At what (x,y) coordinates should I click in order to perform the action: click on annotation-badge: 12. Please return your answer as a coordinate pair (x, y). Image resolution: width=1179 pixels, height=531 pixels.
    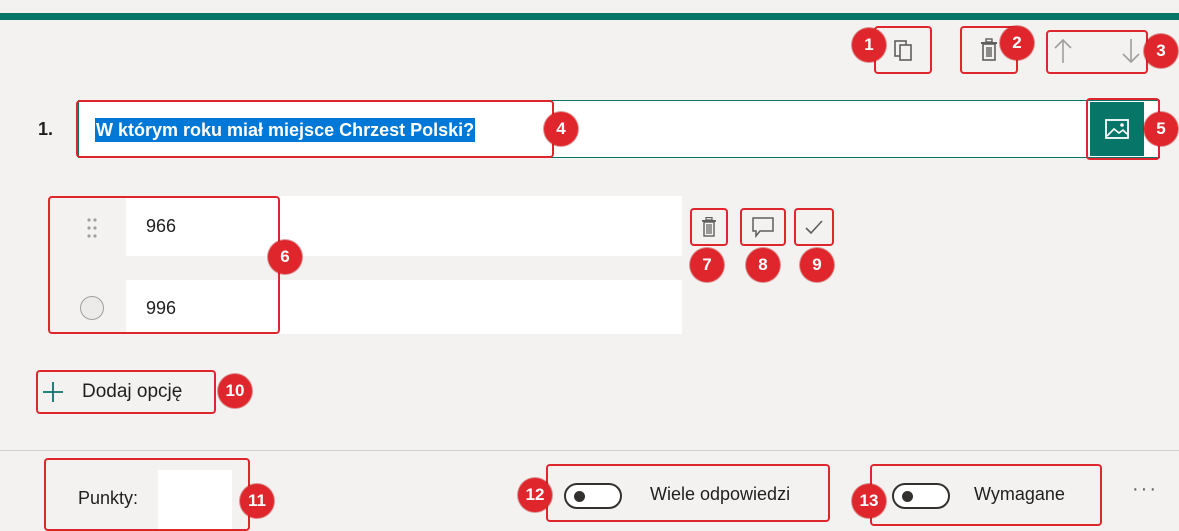
    Looking at the image, I should click on (535, 495).